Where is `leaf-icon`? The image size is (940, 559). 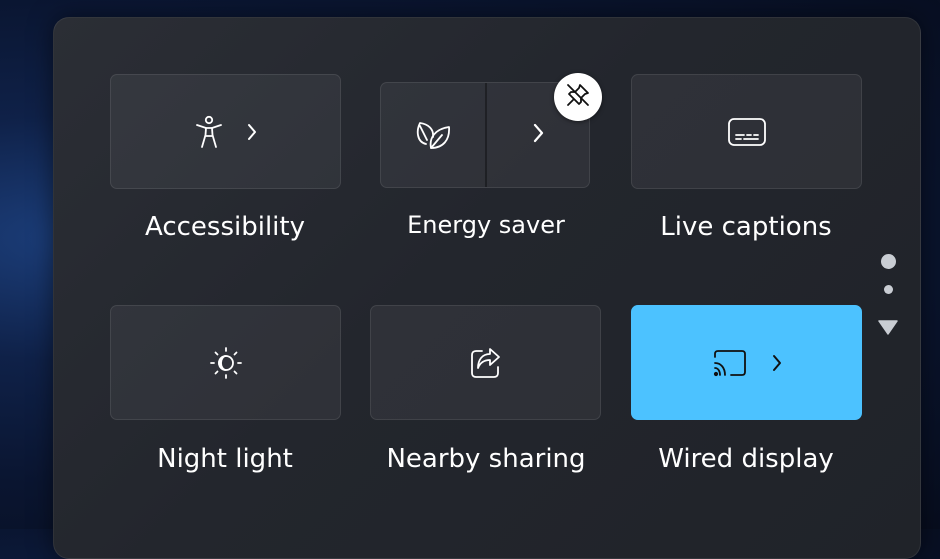 leaf-icon is located at coordinates (433, 135).